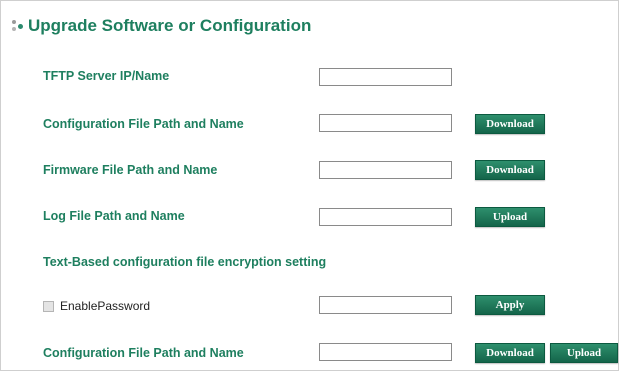 Image resolution: width=619 pixels, height=371 pixels. I want to click on apply-button: Apply, so click(510, 305).